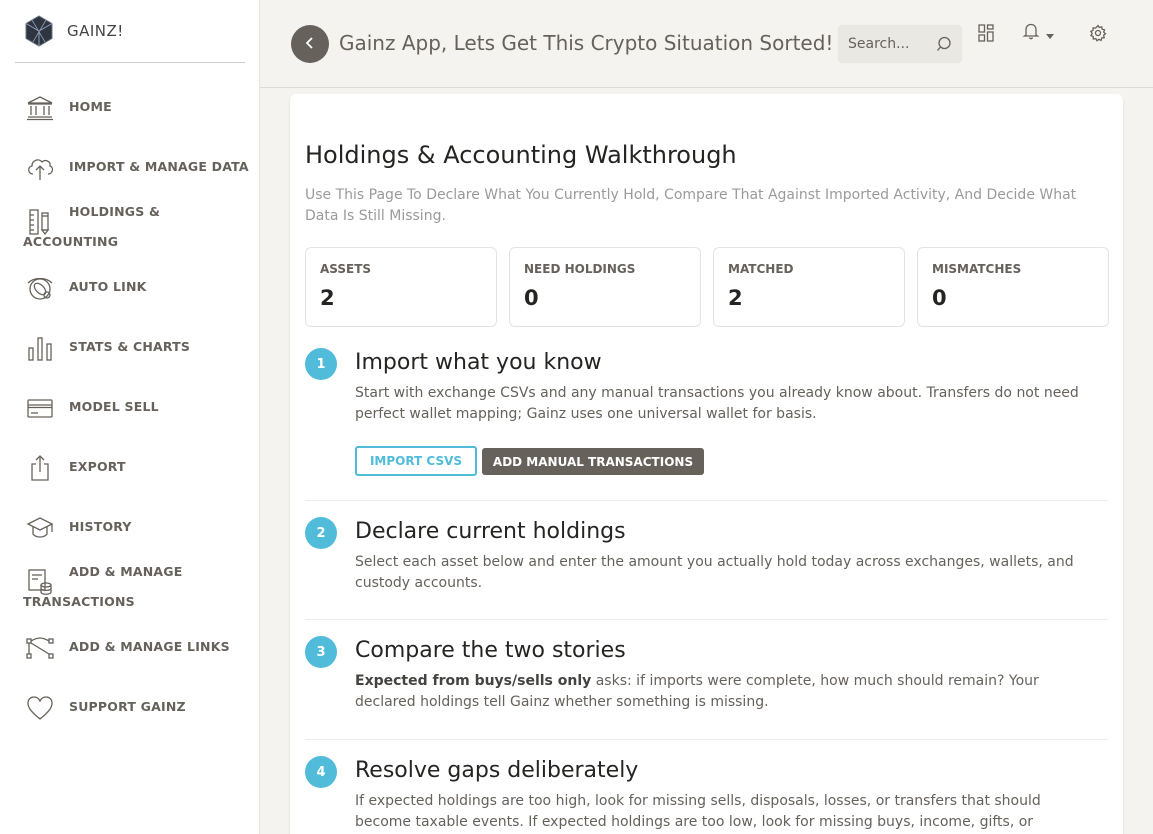 This screenshot has height=834, width=1153. I want to click on bank-icon, so click(40, 108).